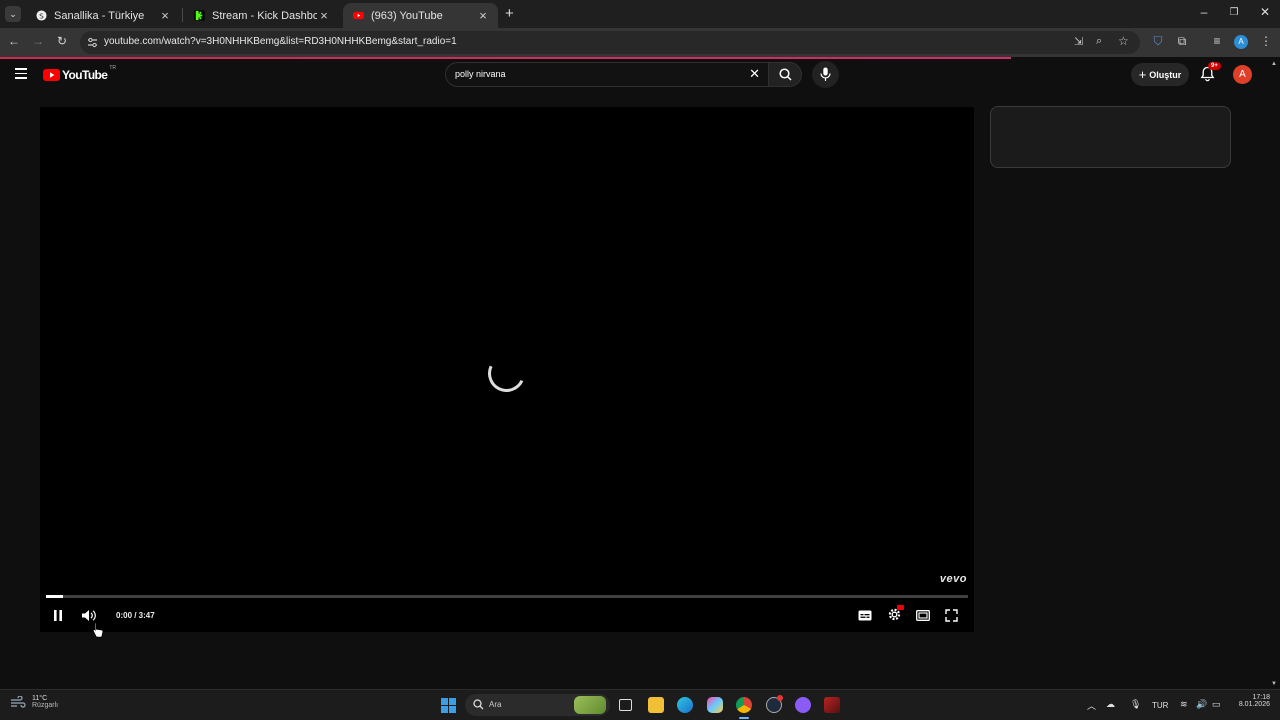 This screenshot has height=720, width=1280. Describe the element at coordinates (1184, 704) in the screenshot. I see `wifi-icon: ≋` at that location.